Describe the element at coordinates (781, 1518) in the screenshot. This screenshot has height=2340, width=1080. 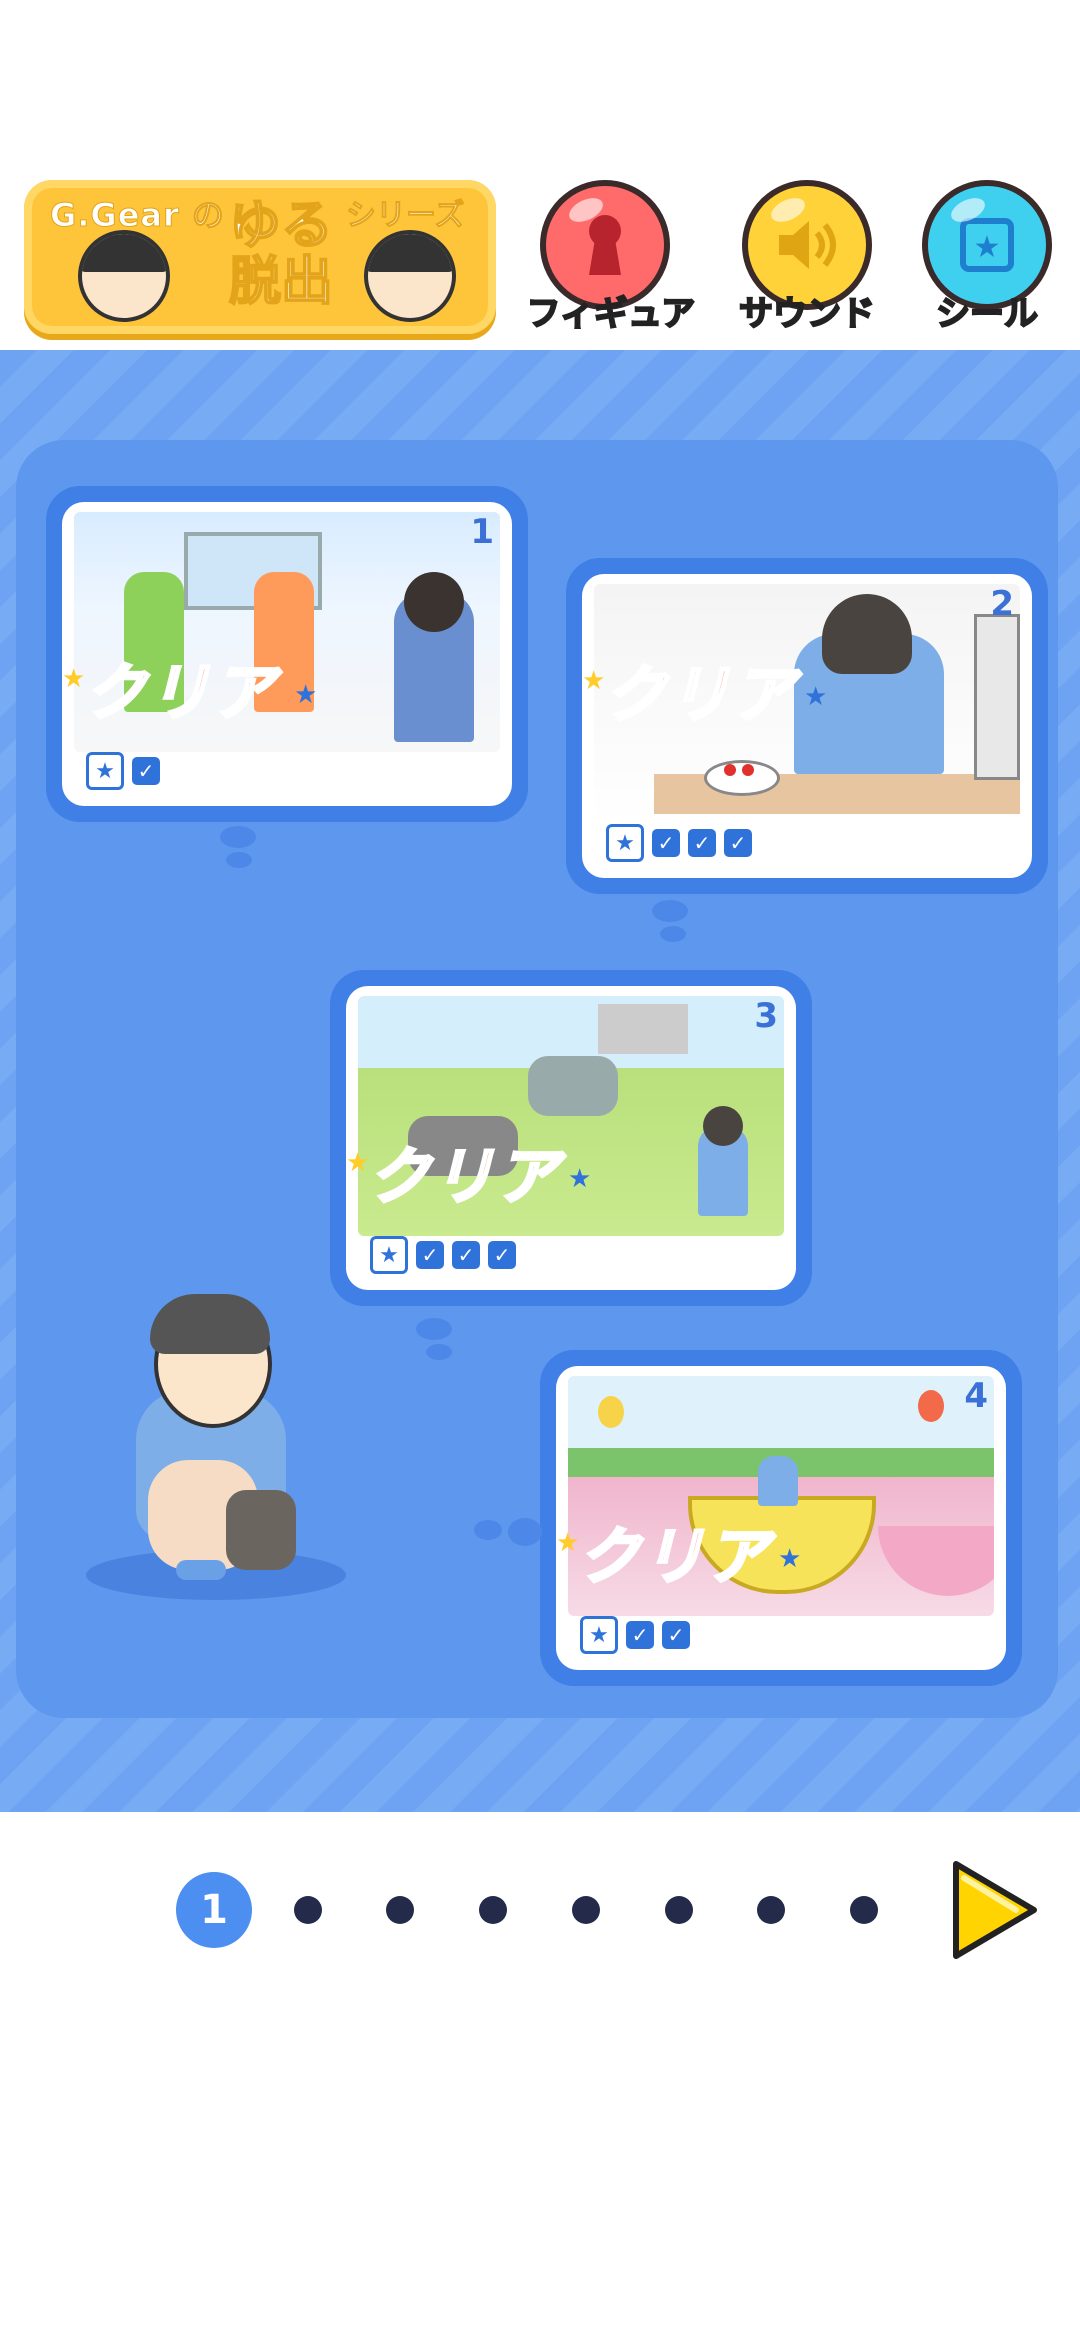
I see `stage-card-4: 4 クリア ★ ★ ★ ✓ ✓` at that location.